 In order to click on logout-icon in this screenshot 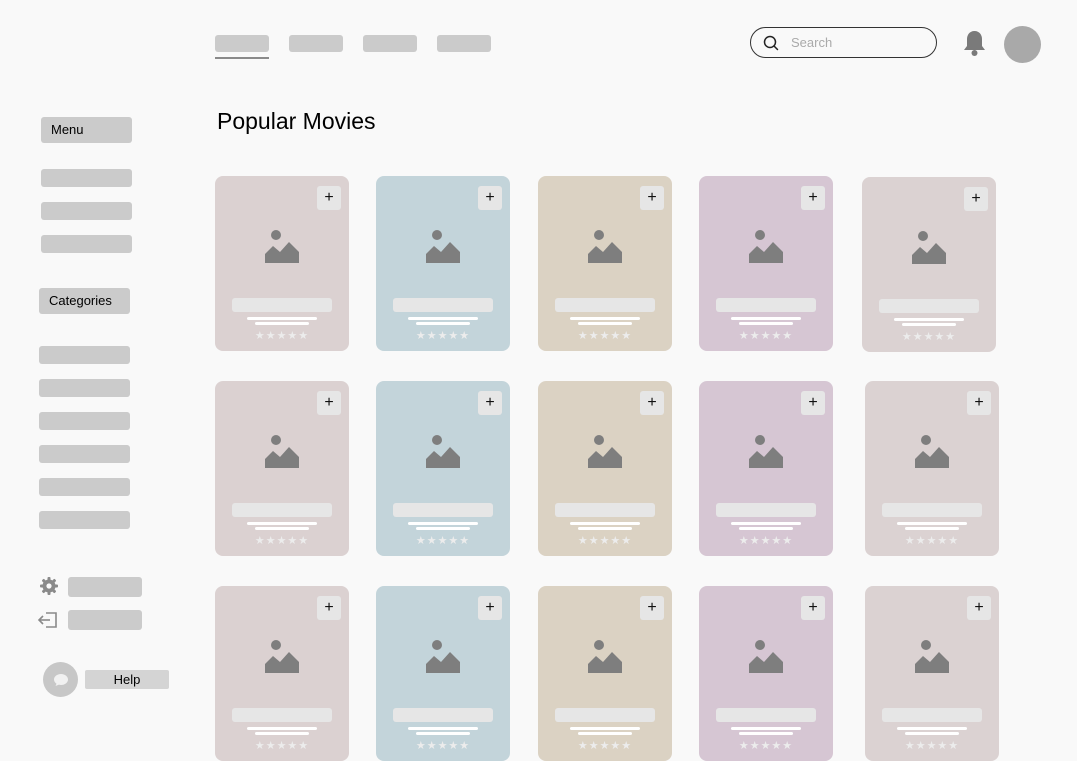, I will do `click(47, 620)`.